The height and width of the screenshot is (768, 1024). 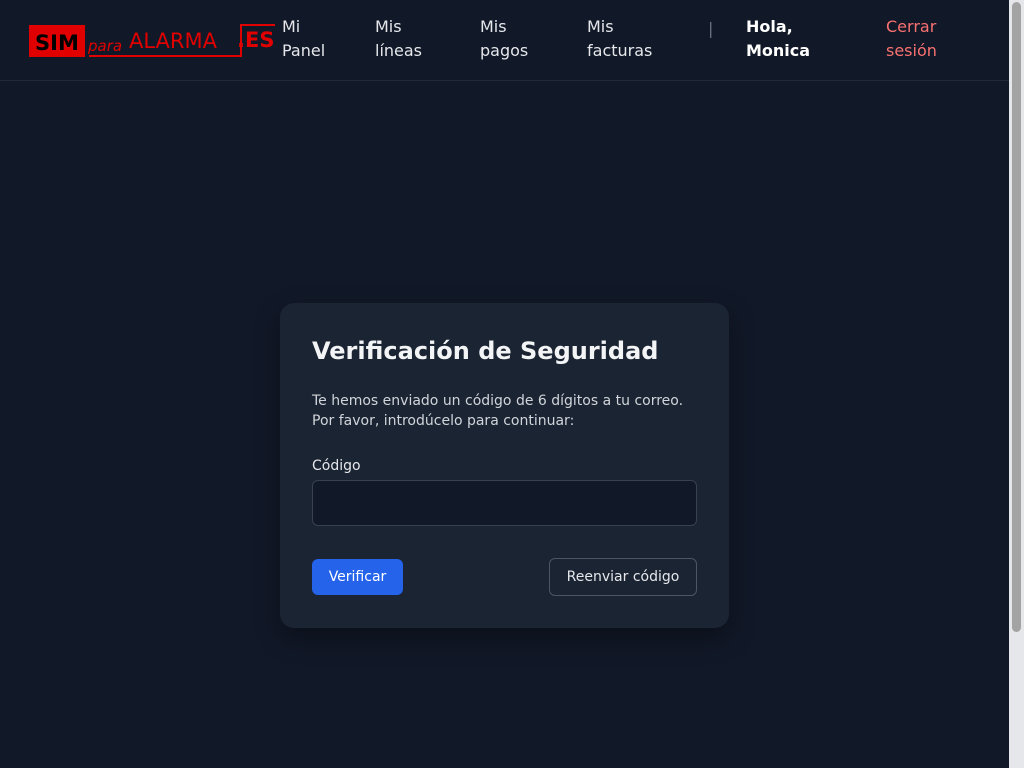 What do you see at coordinates (504, 503) in the screenshot?
I see `code-input` at bounding box center [504, 503].